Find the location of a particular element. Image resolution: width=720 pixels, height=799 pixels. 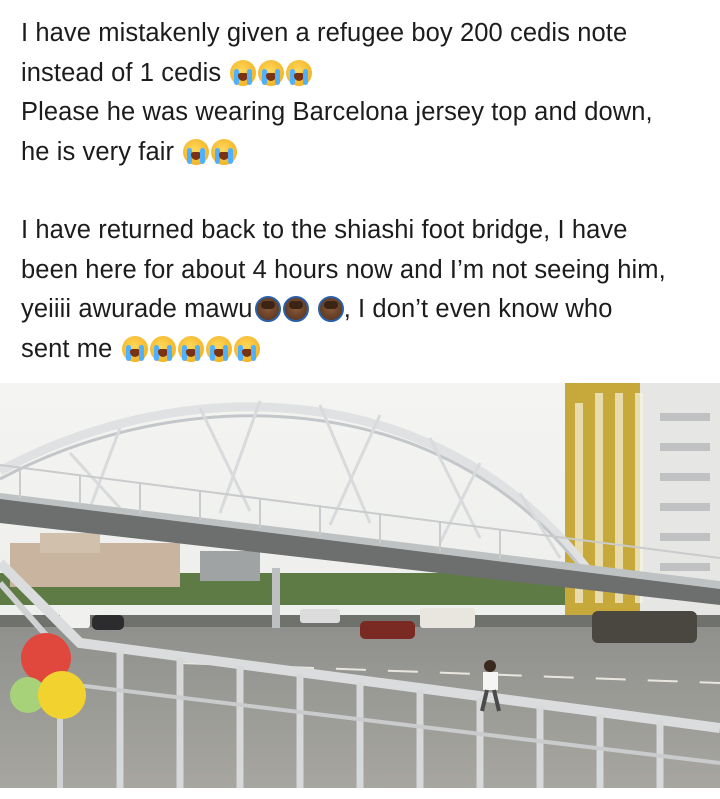

text: yeiiii awurade mawu is located at coordinates (137, 309).